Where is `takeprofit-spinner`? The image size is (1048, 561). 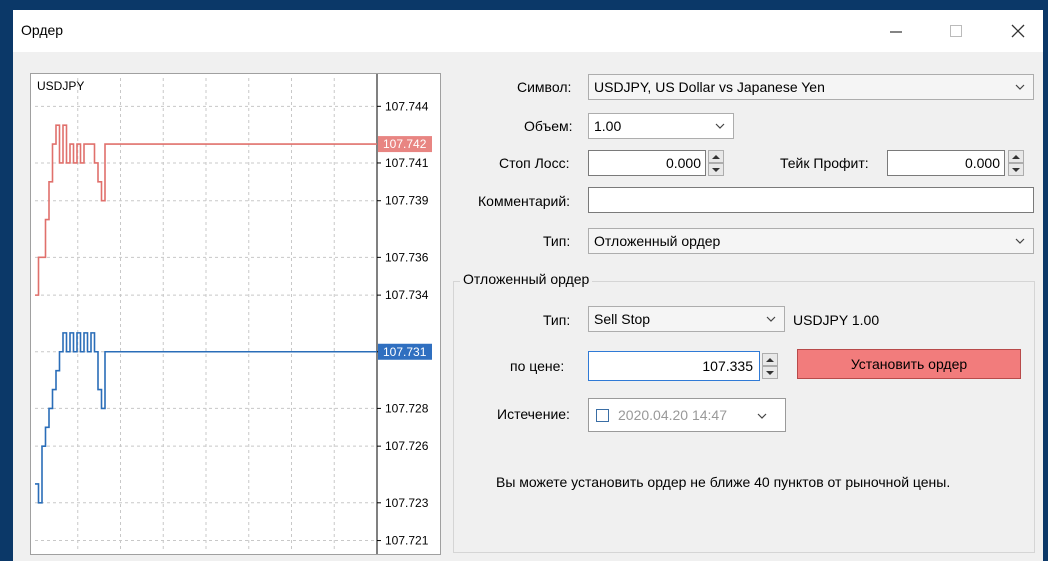 takeprofit-spinner is located at coordinates (1016, 163).